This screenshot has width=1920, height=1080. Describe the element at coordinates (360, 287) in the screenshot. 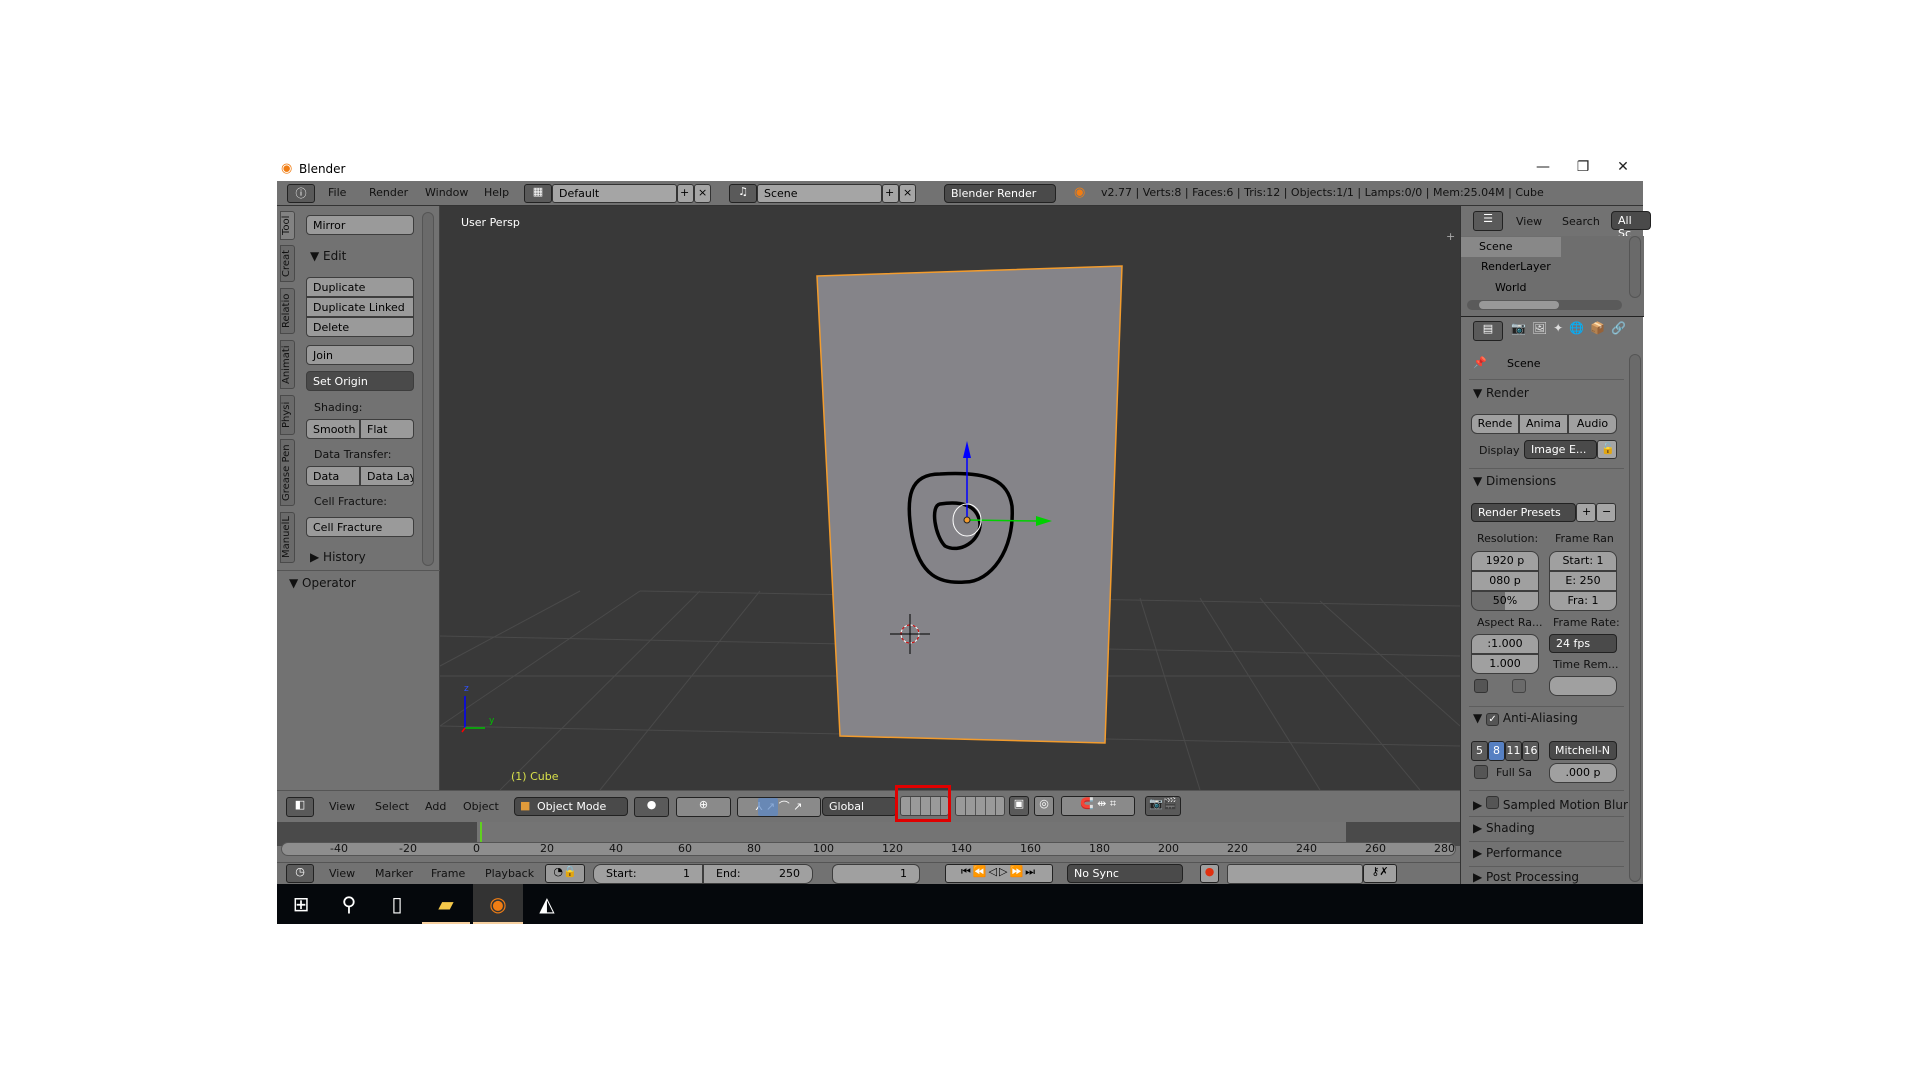

I see `duplicate-button: Duplicate` at that location.